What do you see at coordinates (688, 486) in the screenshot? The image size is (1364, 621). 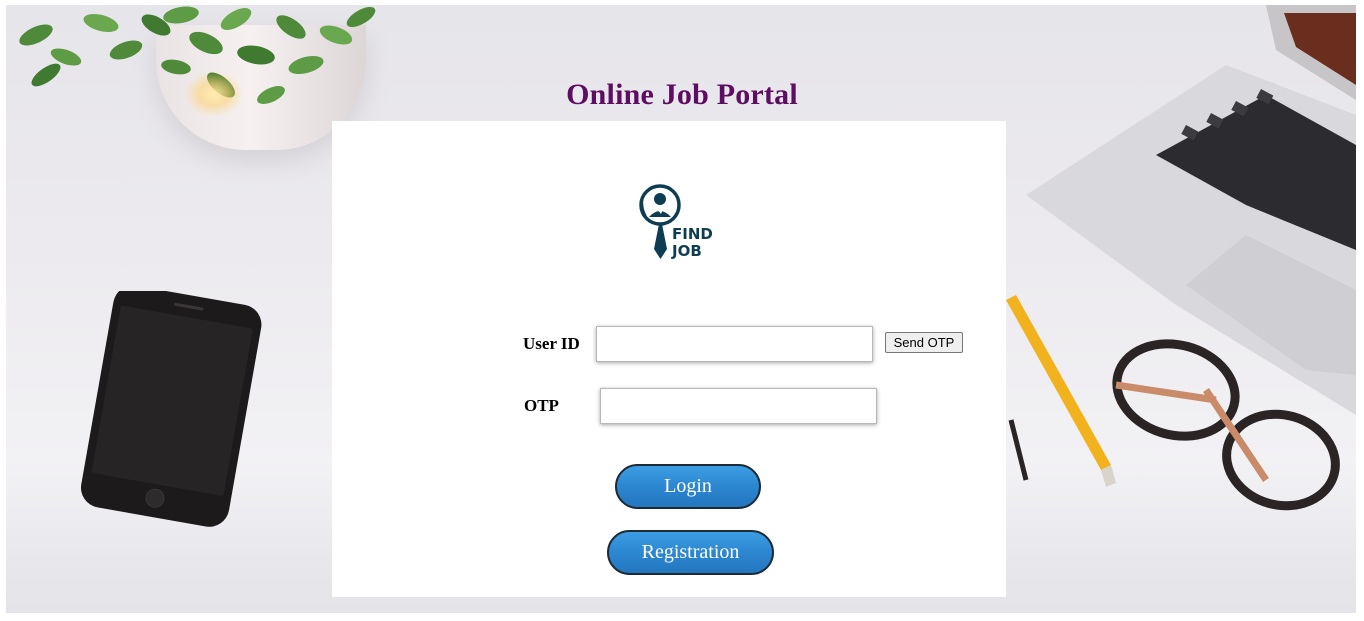 I see `login-button: Login` at bounding box center [688, 486].